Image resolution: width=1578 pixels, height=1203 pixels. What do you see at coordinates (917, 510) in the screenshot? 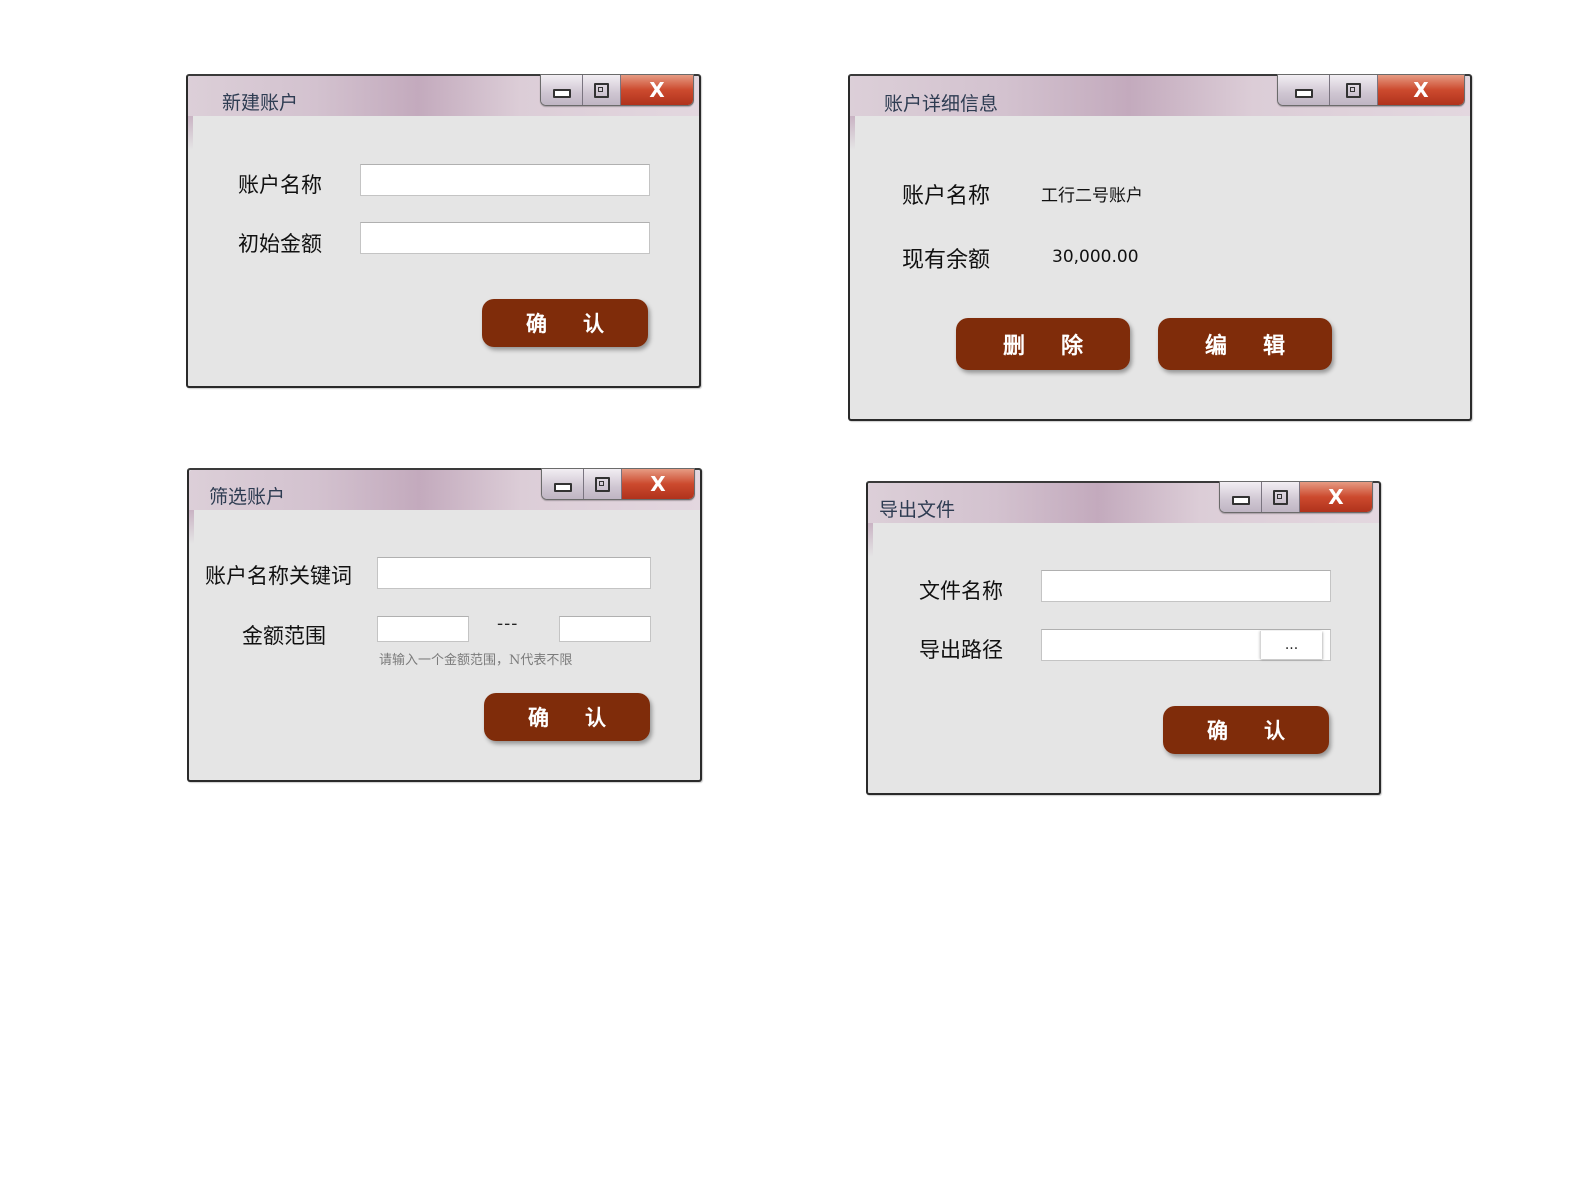
I see `dialog-title: 导出文件` at bounding box center [917, 510].